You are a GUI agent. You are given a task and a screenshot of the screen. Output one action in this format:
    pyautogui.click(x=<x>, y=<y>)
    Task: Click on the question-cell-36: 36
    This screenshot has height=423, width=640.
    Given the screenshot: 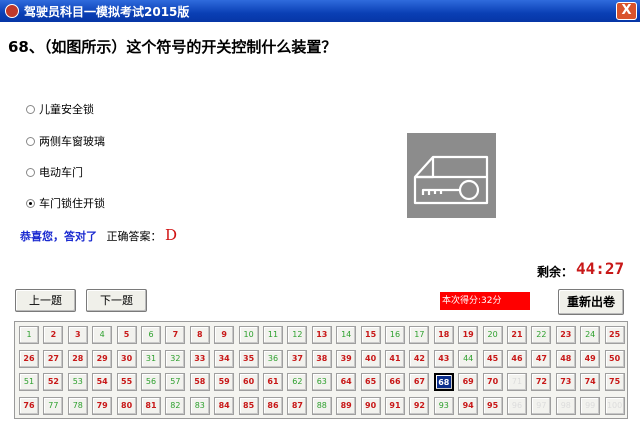 What is the action you would take?
    pyautogui.click(x=273, y=358)
    